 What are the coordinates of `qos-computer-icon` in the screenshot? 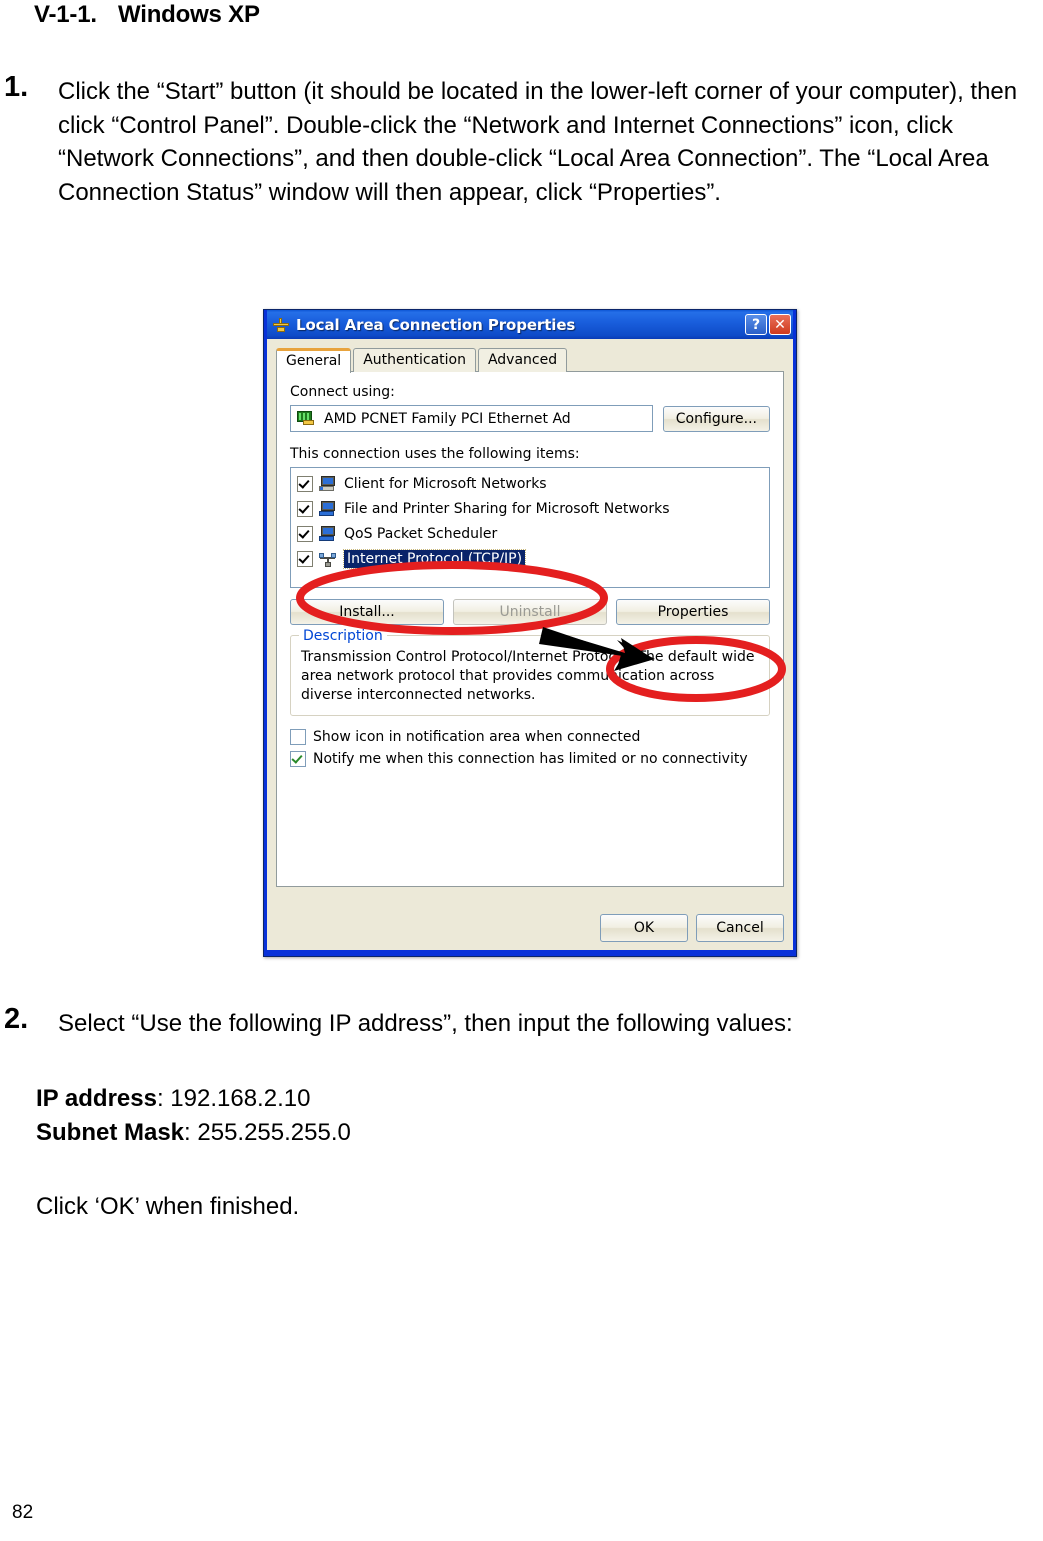 It's located at (328, 533).